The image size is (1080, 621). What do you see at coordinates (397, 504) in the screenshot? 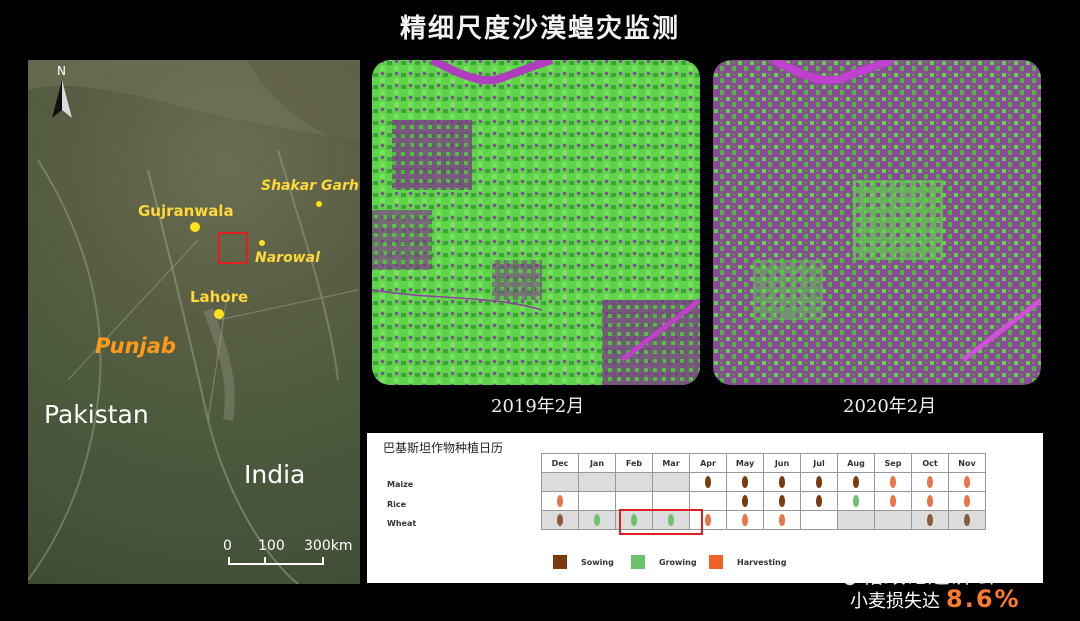
I see `crop-label-rice: Rice` at bounding box center [397, 504].